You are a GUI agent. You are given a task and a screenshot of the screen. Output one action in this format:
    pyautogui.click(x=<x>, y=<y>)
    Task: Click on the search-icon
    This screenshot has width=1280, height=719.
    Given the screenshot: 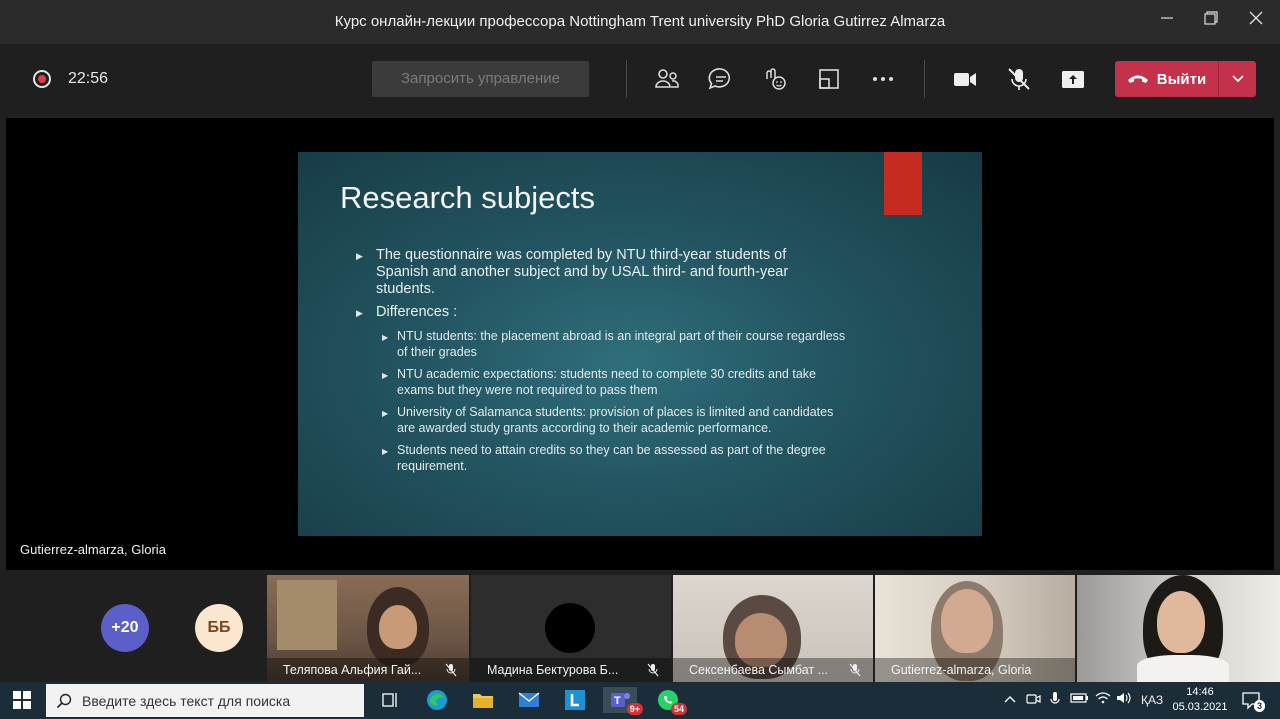 What is the action you would take?
    pyautogui.click(x=64, y=700)
    